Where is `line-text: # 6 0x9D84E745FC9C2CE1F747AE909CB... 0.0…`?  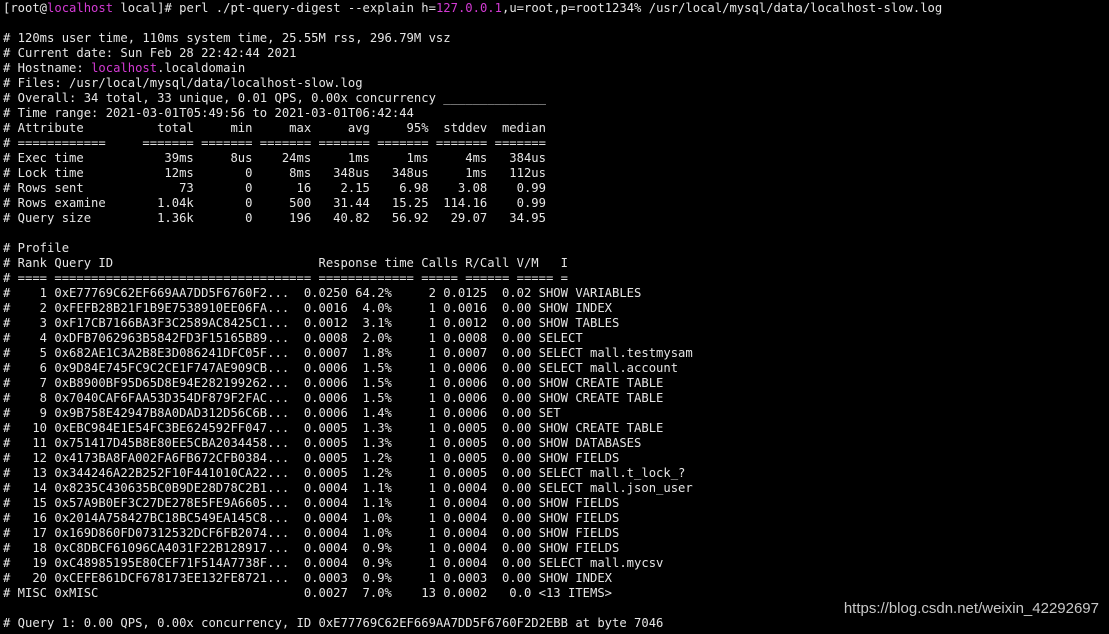
line-text: # 6 0x9D84E745FC9C2CE1F747AE909CB... 0.0… is located at coordinates (341, 368).